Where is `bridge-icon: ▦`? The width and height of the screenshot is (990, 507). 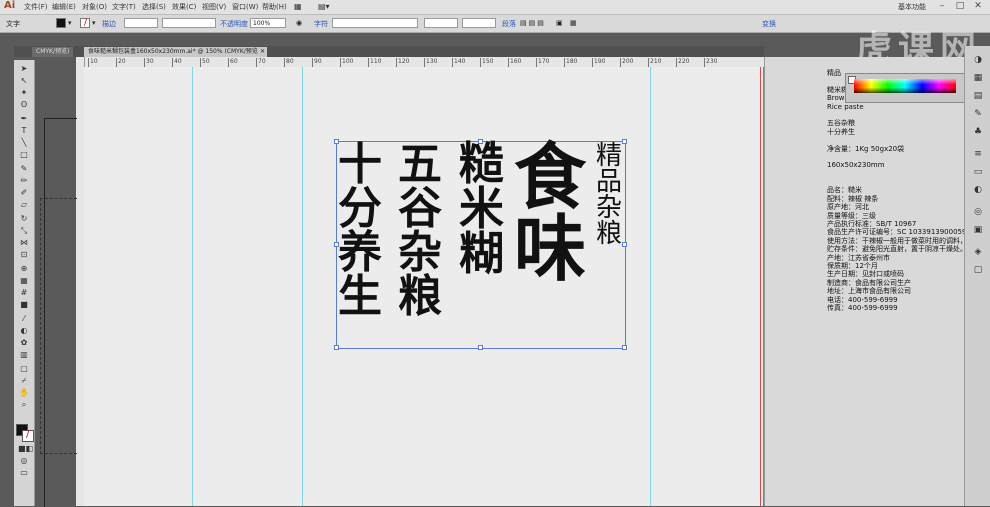 bridge-icon: ▦ is located at coordinates (298, 6).